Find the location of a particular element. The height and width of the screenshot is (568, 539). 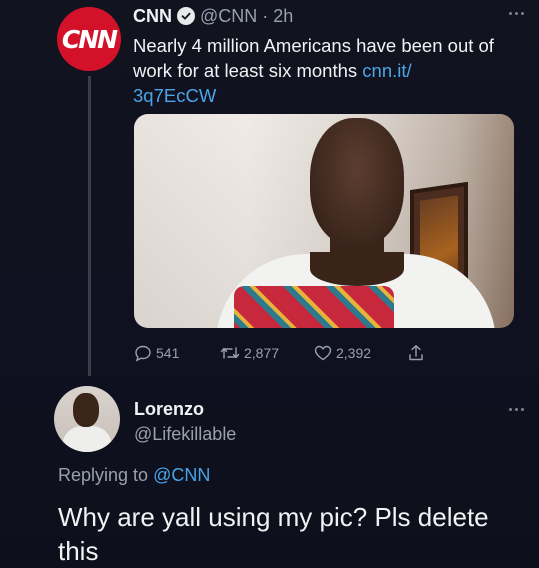

like-action: 2,392 is located at coordinates (361, 353).